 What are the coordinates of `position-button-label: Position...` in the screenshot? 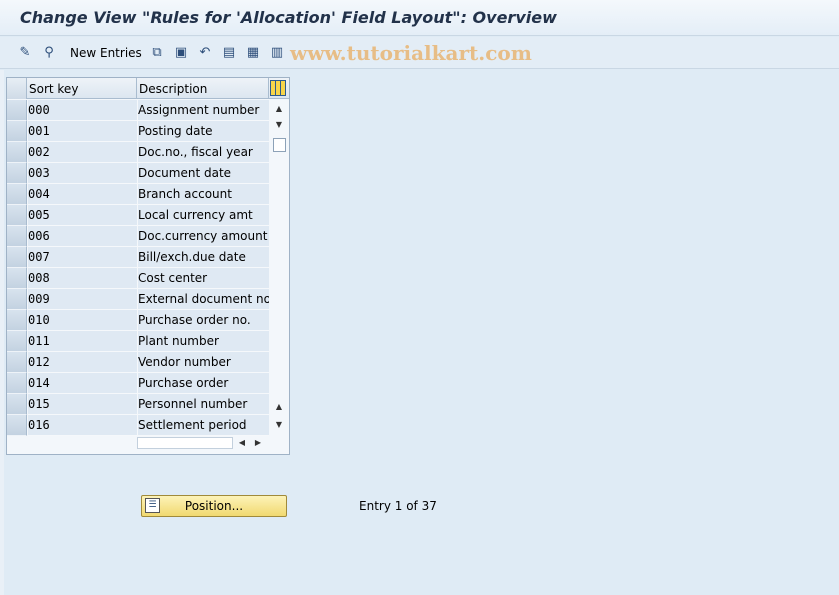 It's located at (214, 506).